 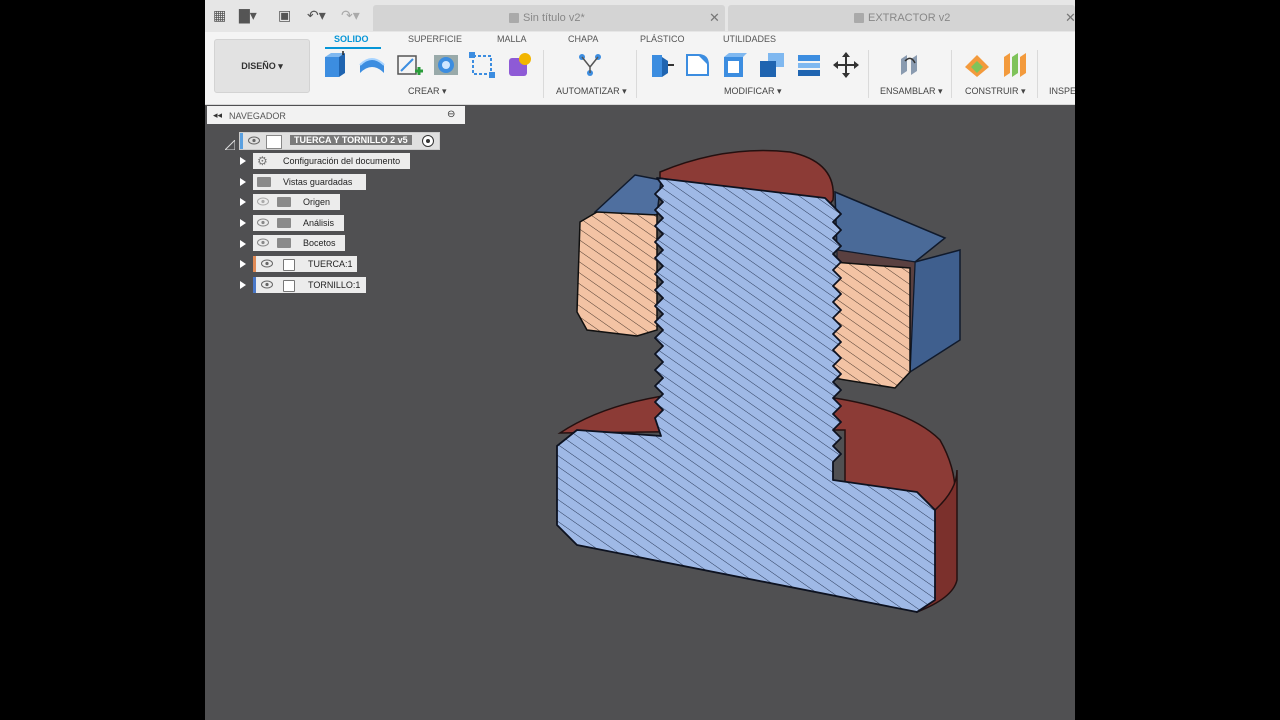 I want to click on press-pull-icon, so click(x=662, y=65).